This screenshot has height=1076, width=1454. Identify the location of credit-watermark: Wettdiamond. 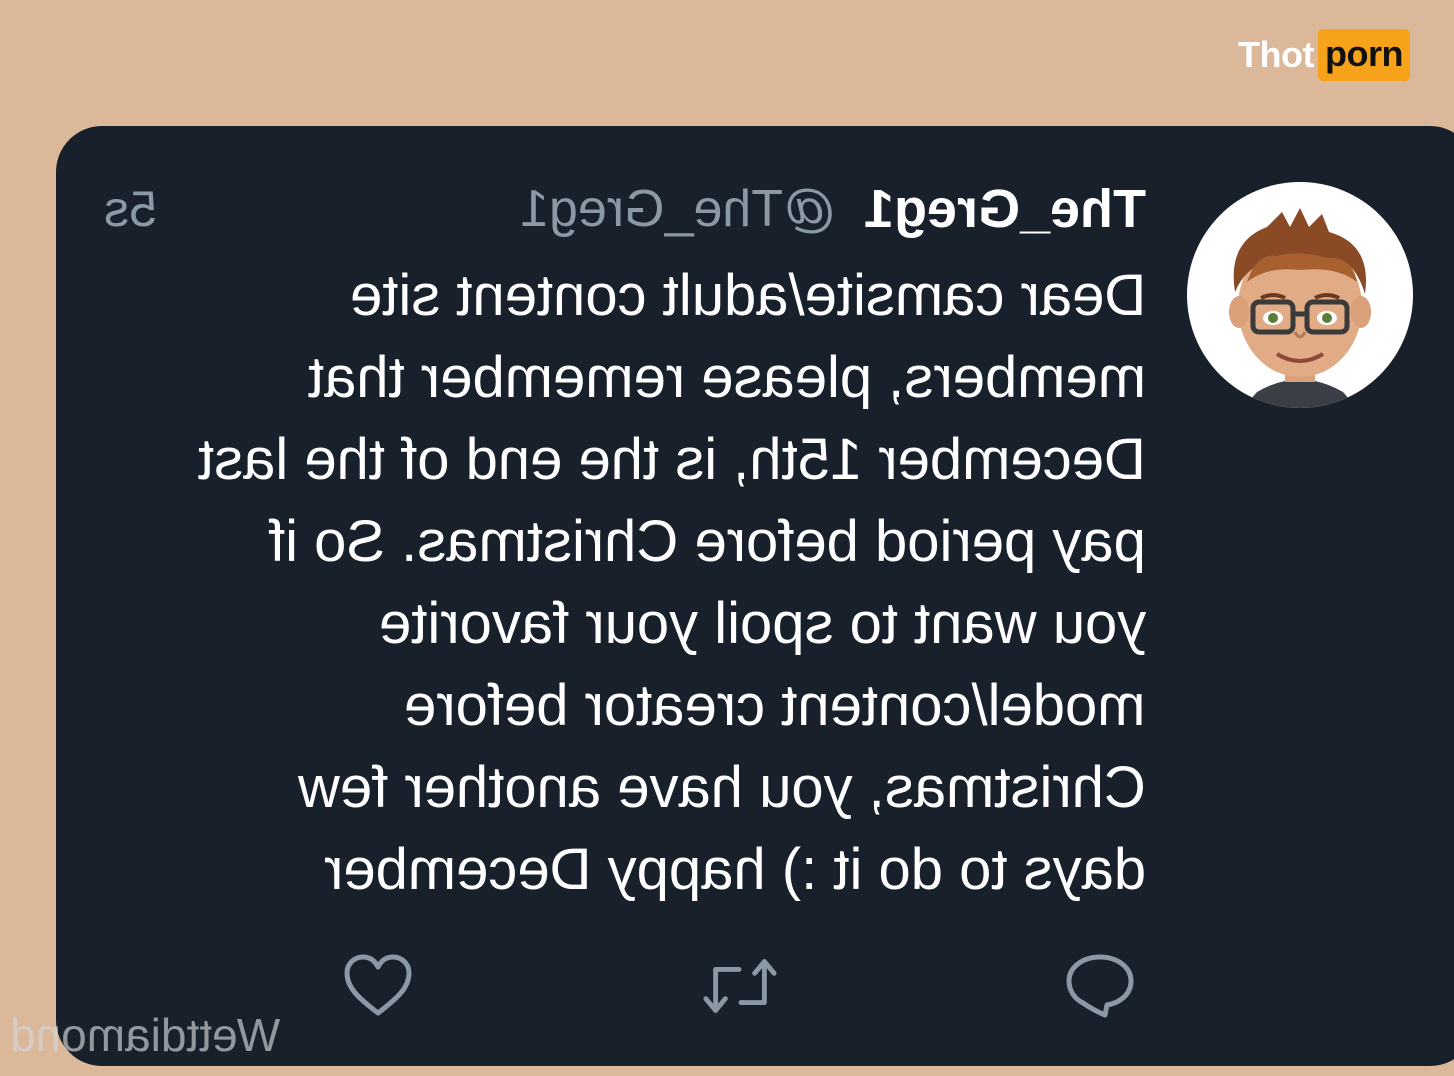
(145, 1035).